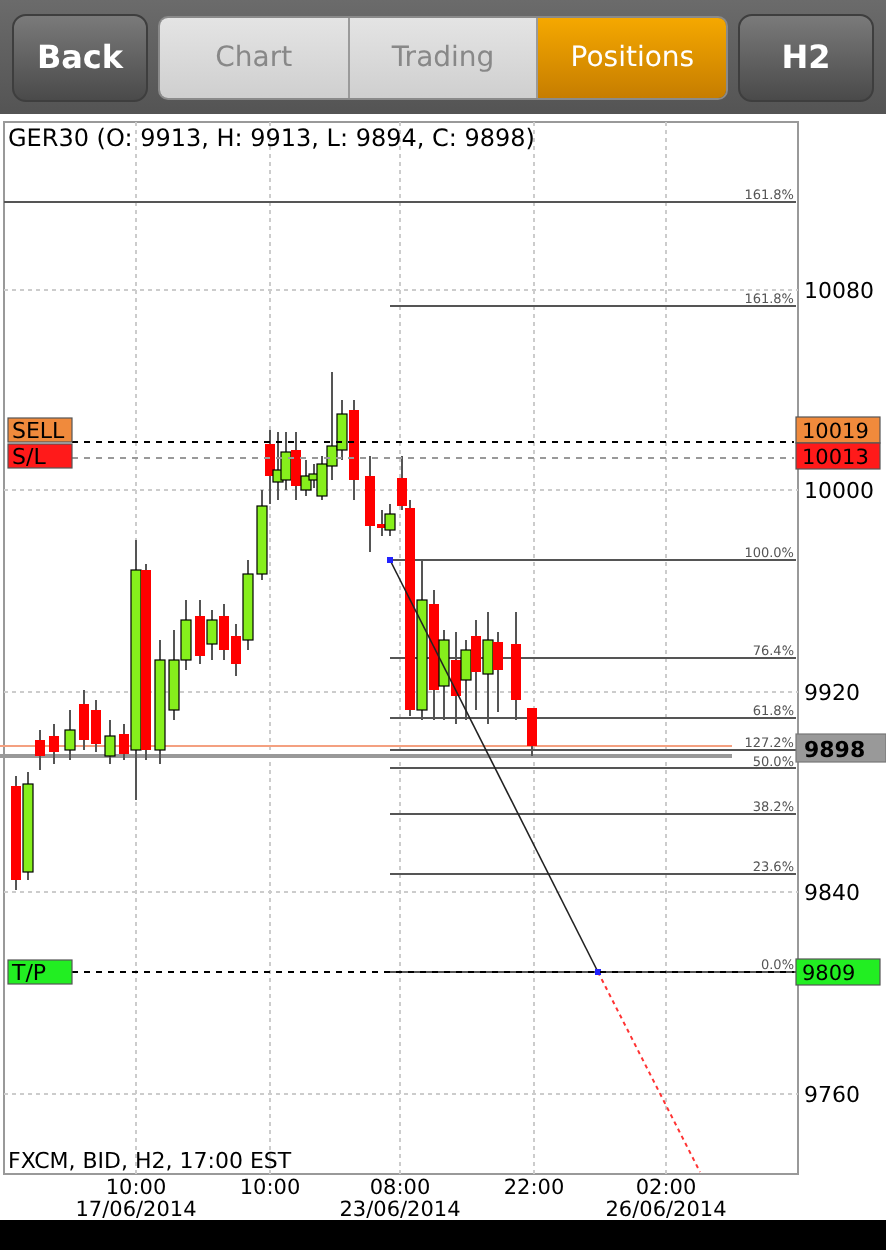  I want to click on order-tag: S/L, so click(40, 456).